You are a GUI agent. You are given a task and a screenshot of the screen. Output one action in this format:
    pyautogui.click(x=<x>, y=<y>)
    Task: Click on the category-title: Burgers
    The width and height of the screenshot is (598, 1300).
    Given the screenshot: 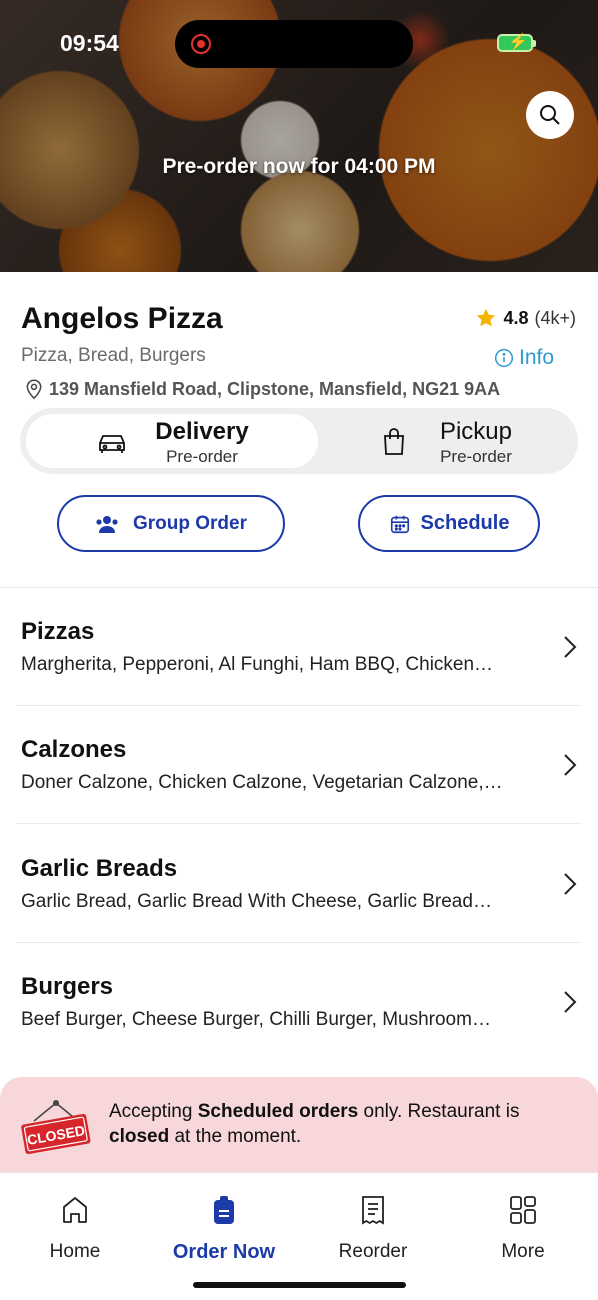 What is the action you would take?
    pyautogui.click(x=67, y=986)
    